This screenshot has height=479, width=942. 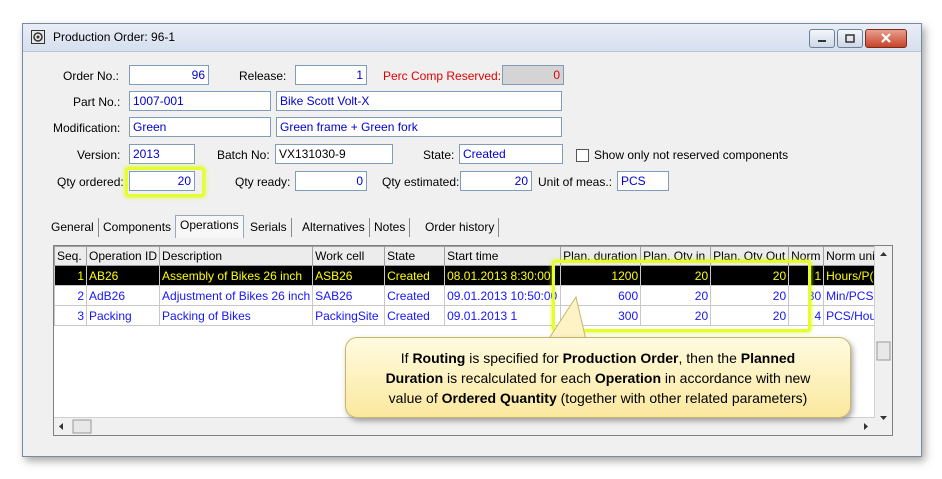 What do you see at coordinates (472, 38) in the screenshot?
I see `title-bar: Production Order: 96-1` at bounding box center [472, 38].